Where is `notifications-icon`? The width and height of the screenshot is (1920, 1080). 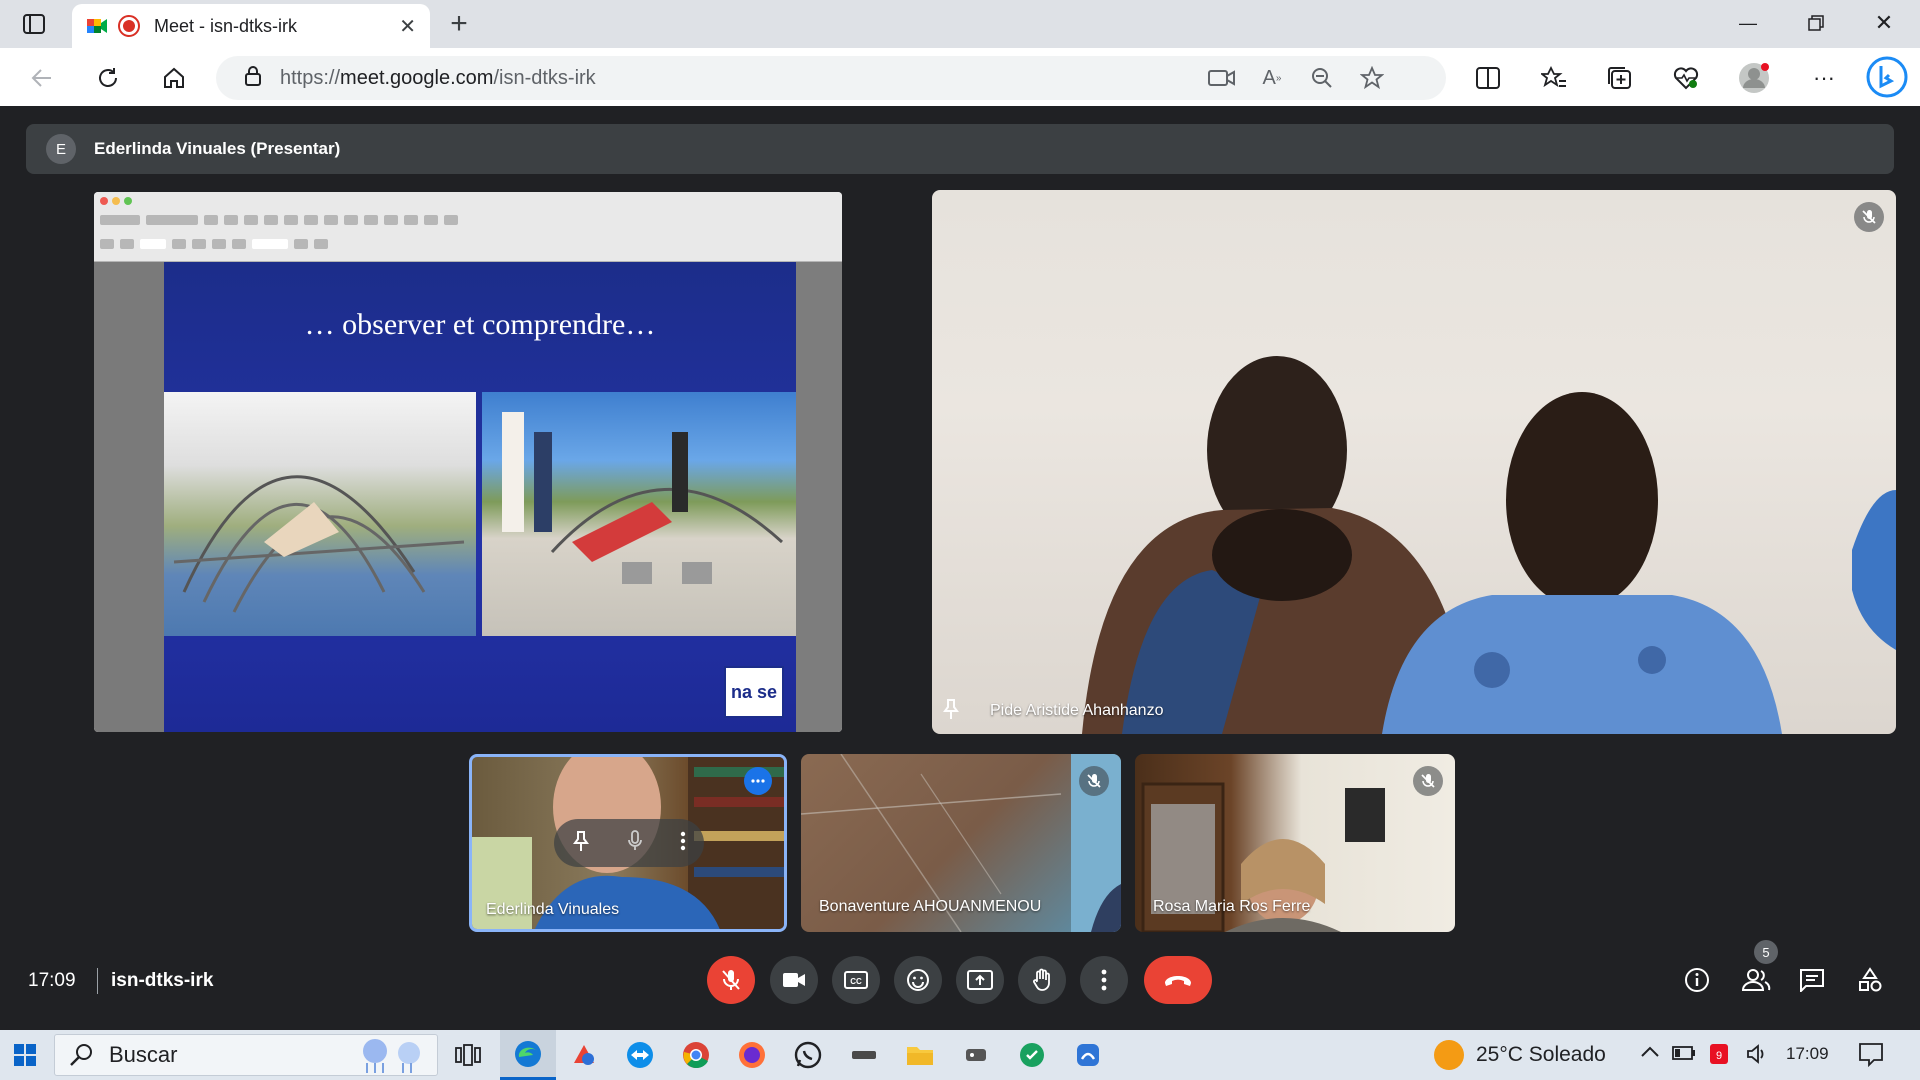 notifications-icon is located at coordinates (1871, 1057).